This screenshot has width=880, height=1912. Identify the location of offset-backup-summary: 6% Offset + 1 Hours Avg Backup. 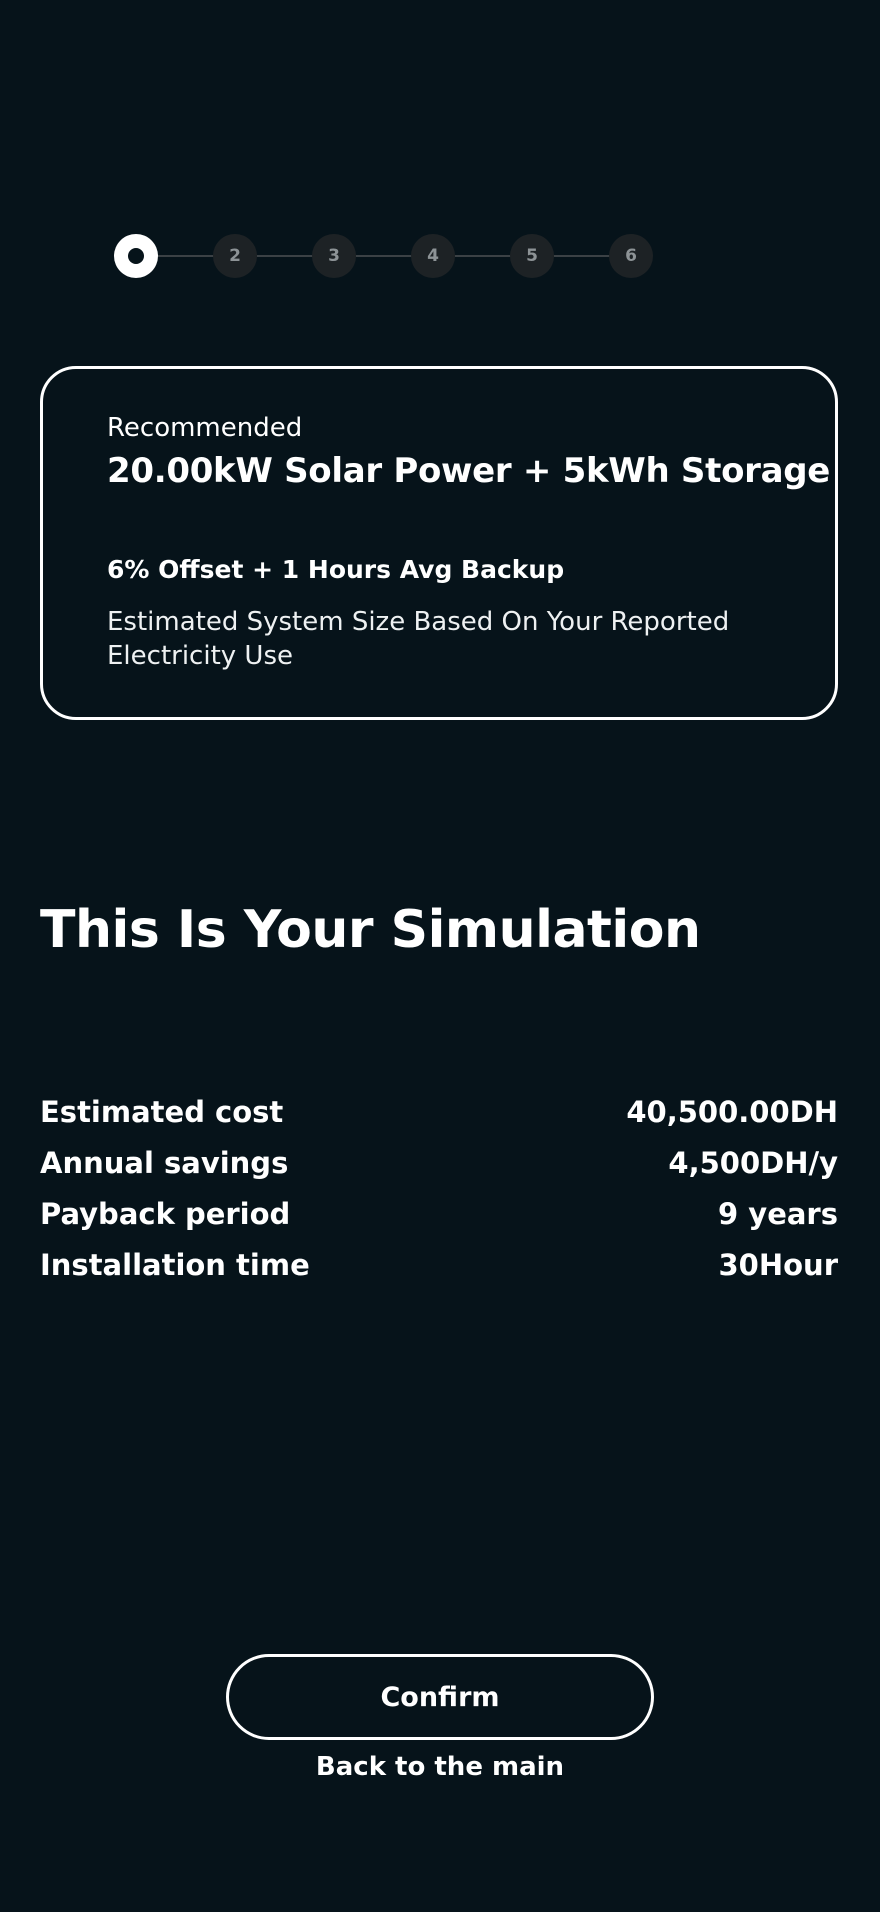
(336, 569).